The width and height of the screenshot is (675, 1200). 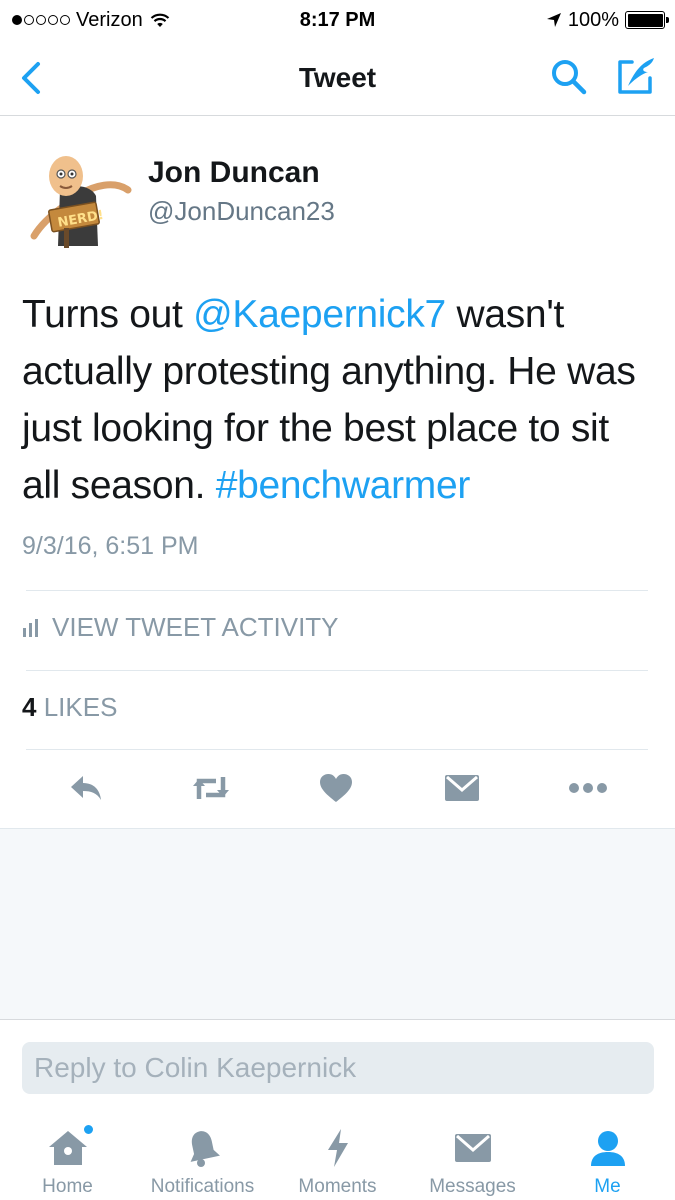 I want to click on tweet-text-prefix: Turns out, so click(x=108, y=314).